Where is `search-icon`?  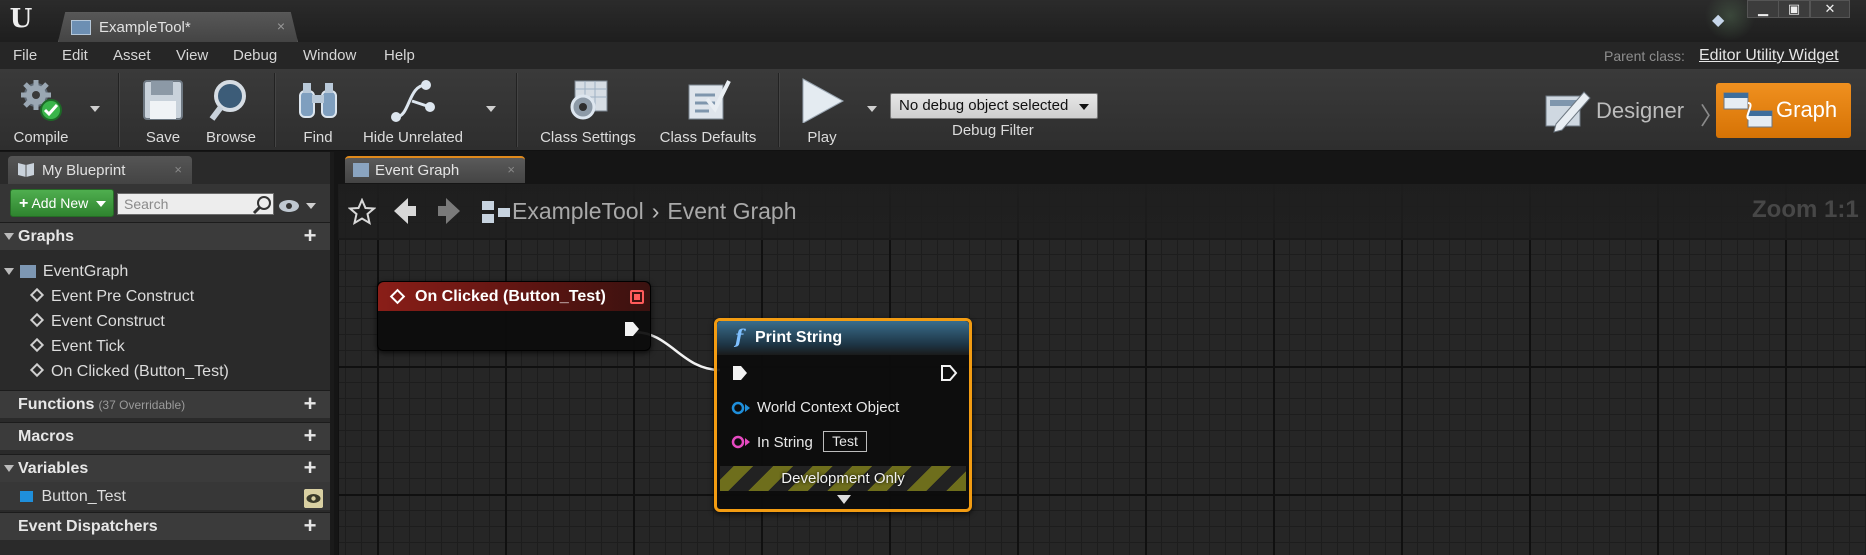
search-icon is located at coordinates (262, 205).